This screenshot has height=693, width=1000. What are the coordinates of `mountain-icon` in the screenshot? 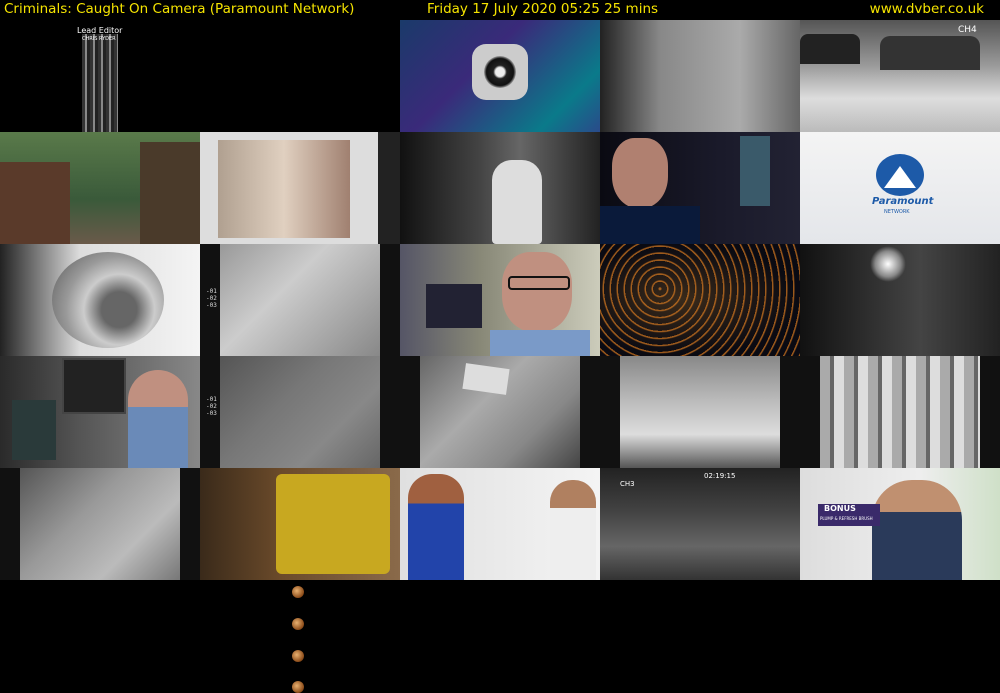 It's located at (900, 177).